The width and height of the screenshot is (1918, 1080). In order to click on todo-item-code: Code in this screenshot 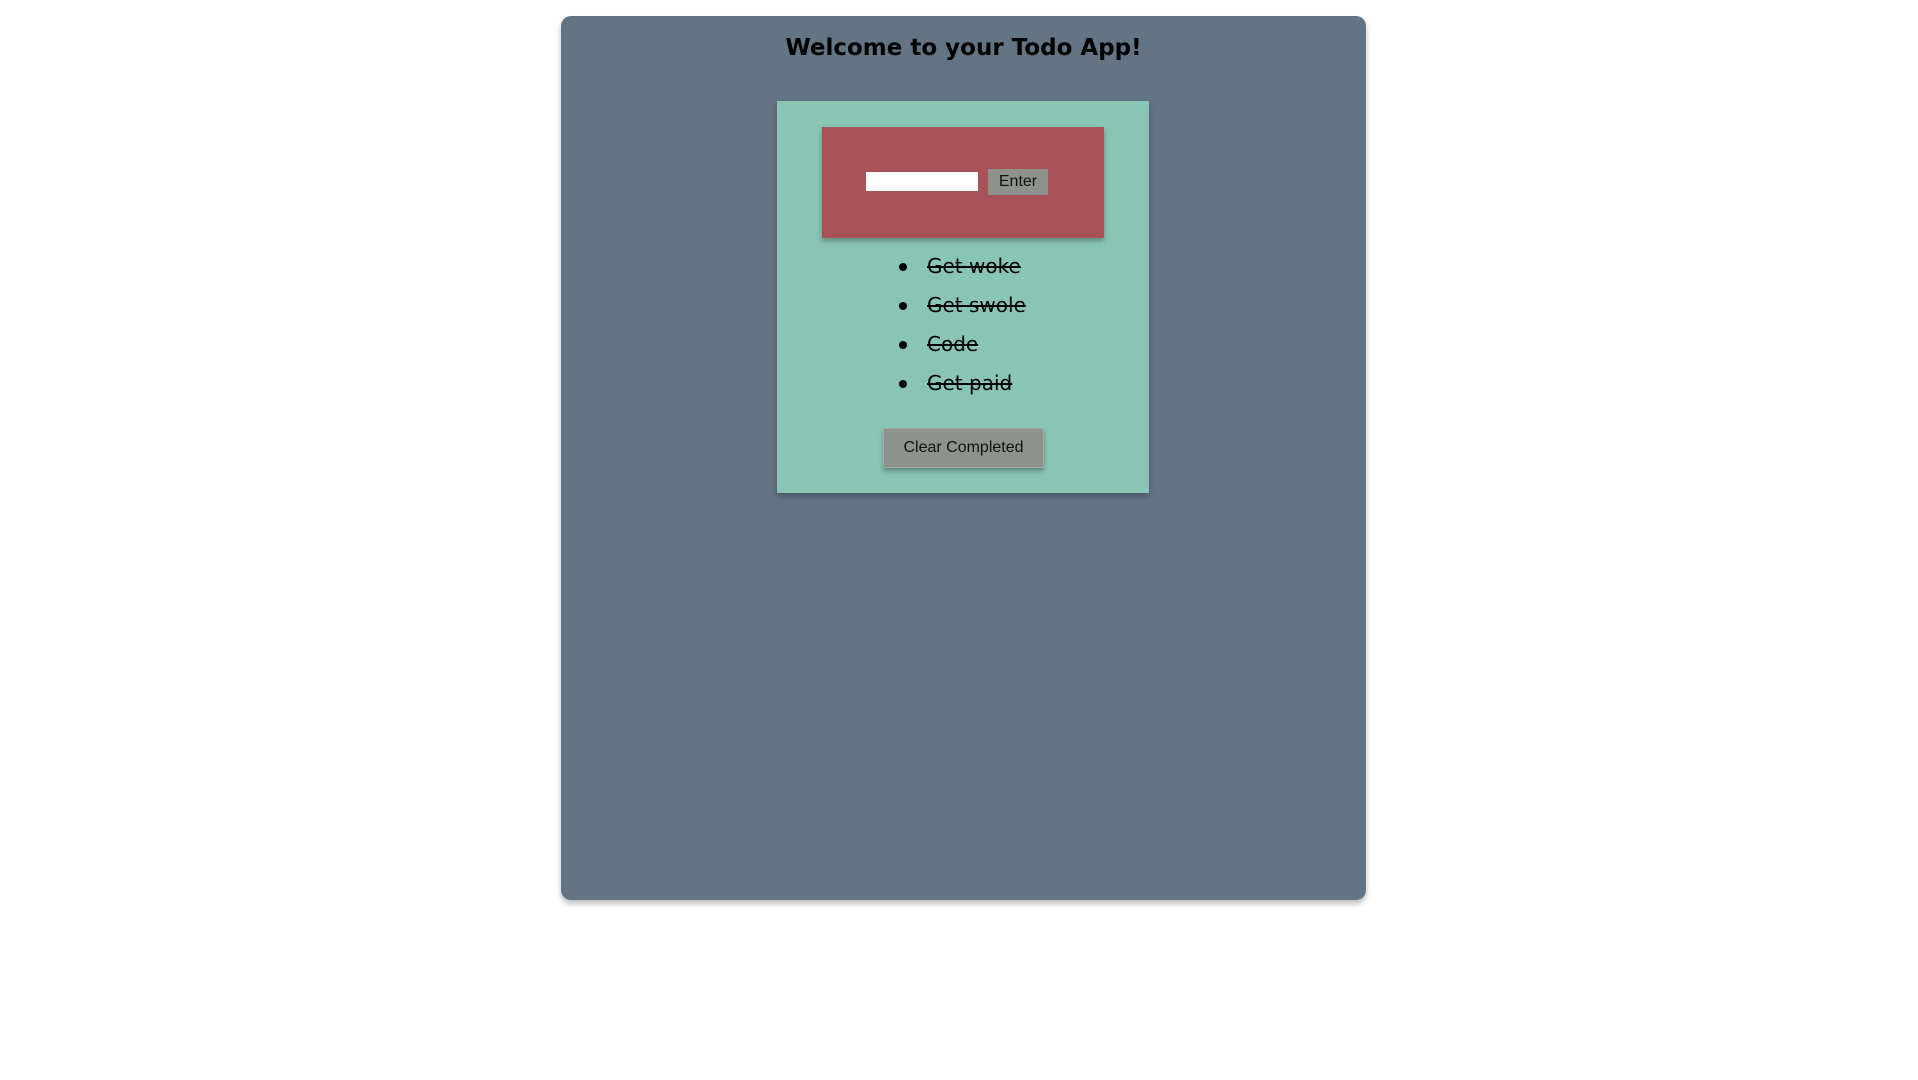, I will do `click(963, 344)`.